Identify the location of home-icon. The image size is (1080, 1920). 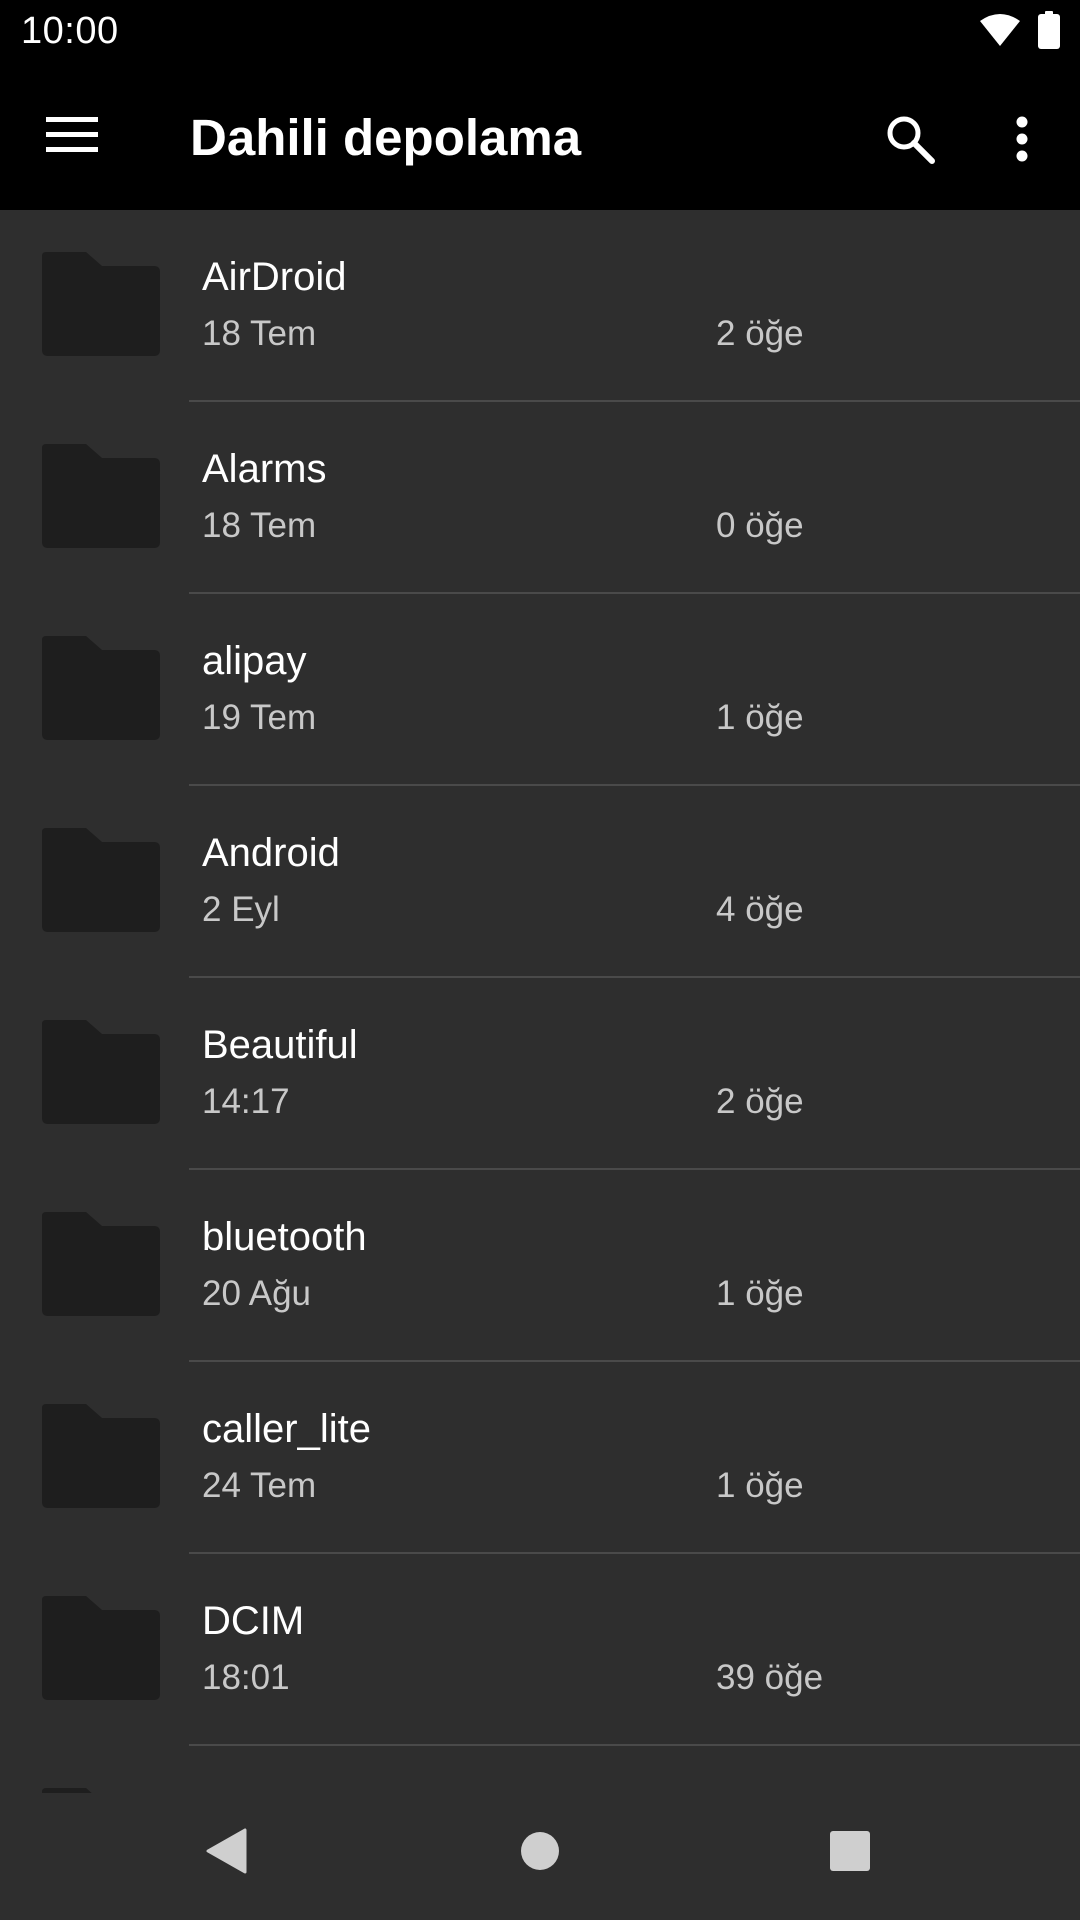
(540, 1853).